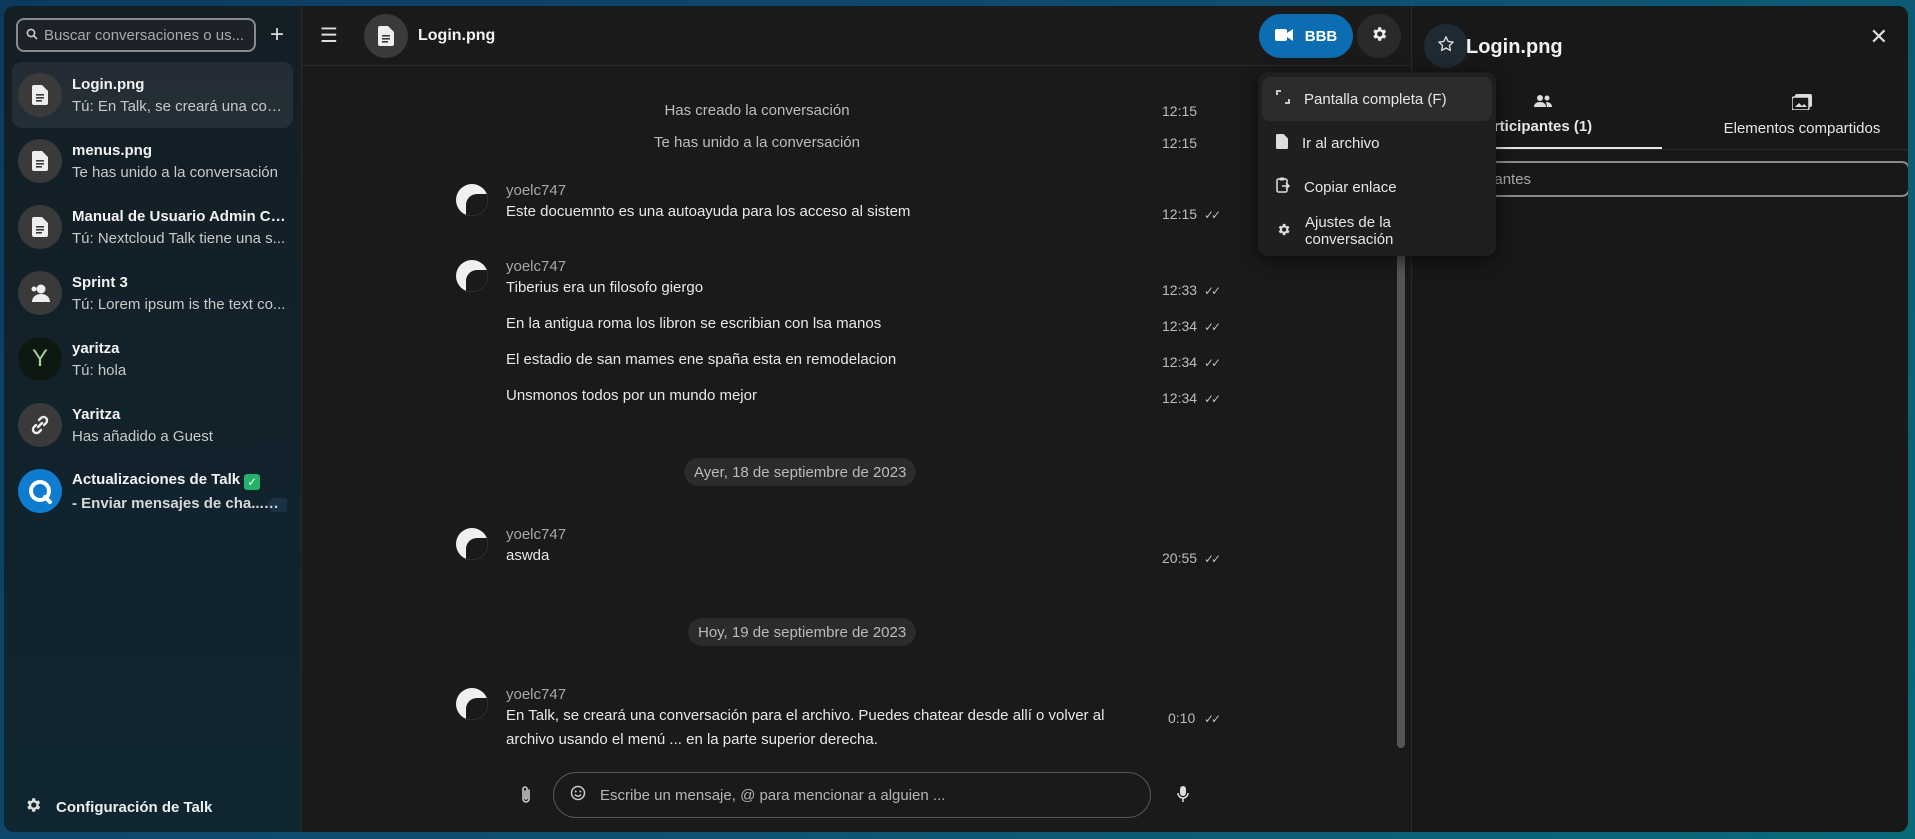 This screenshot has height=839, width=1915. What do you see at coordinates (1446, 46) in the screenshot?
I see `favorite-button` at bounding box center [1446, 46].